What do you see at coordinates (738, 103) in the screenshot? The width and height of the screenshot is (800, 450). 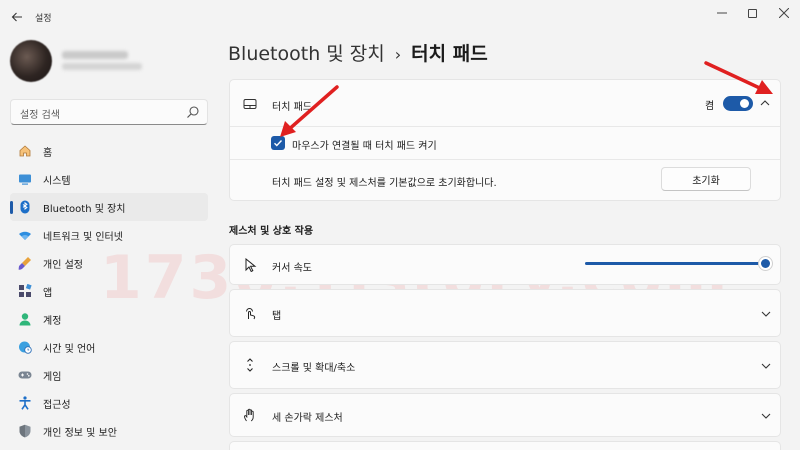 I see `touchpad-toggle` at bounding box center [738, 103].